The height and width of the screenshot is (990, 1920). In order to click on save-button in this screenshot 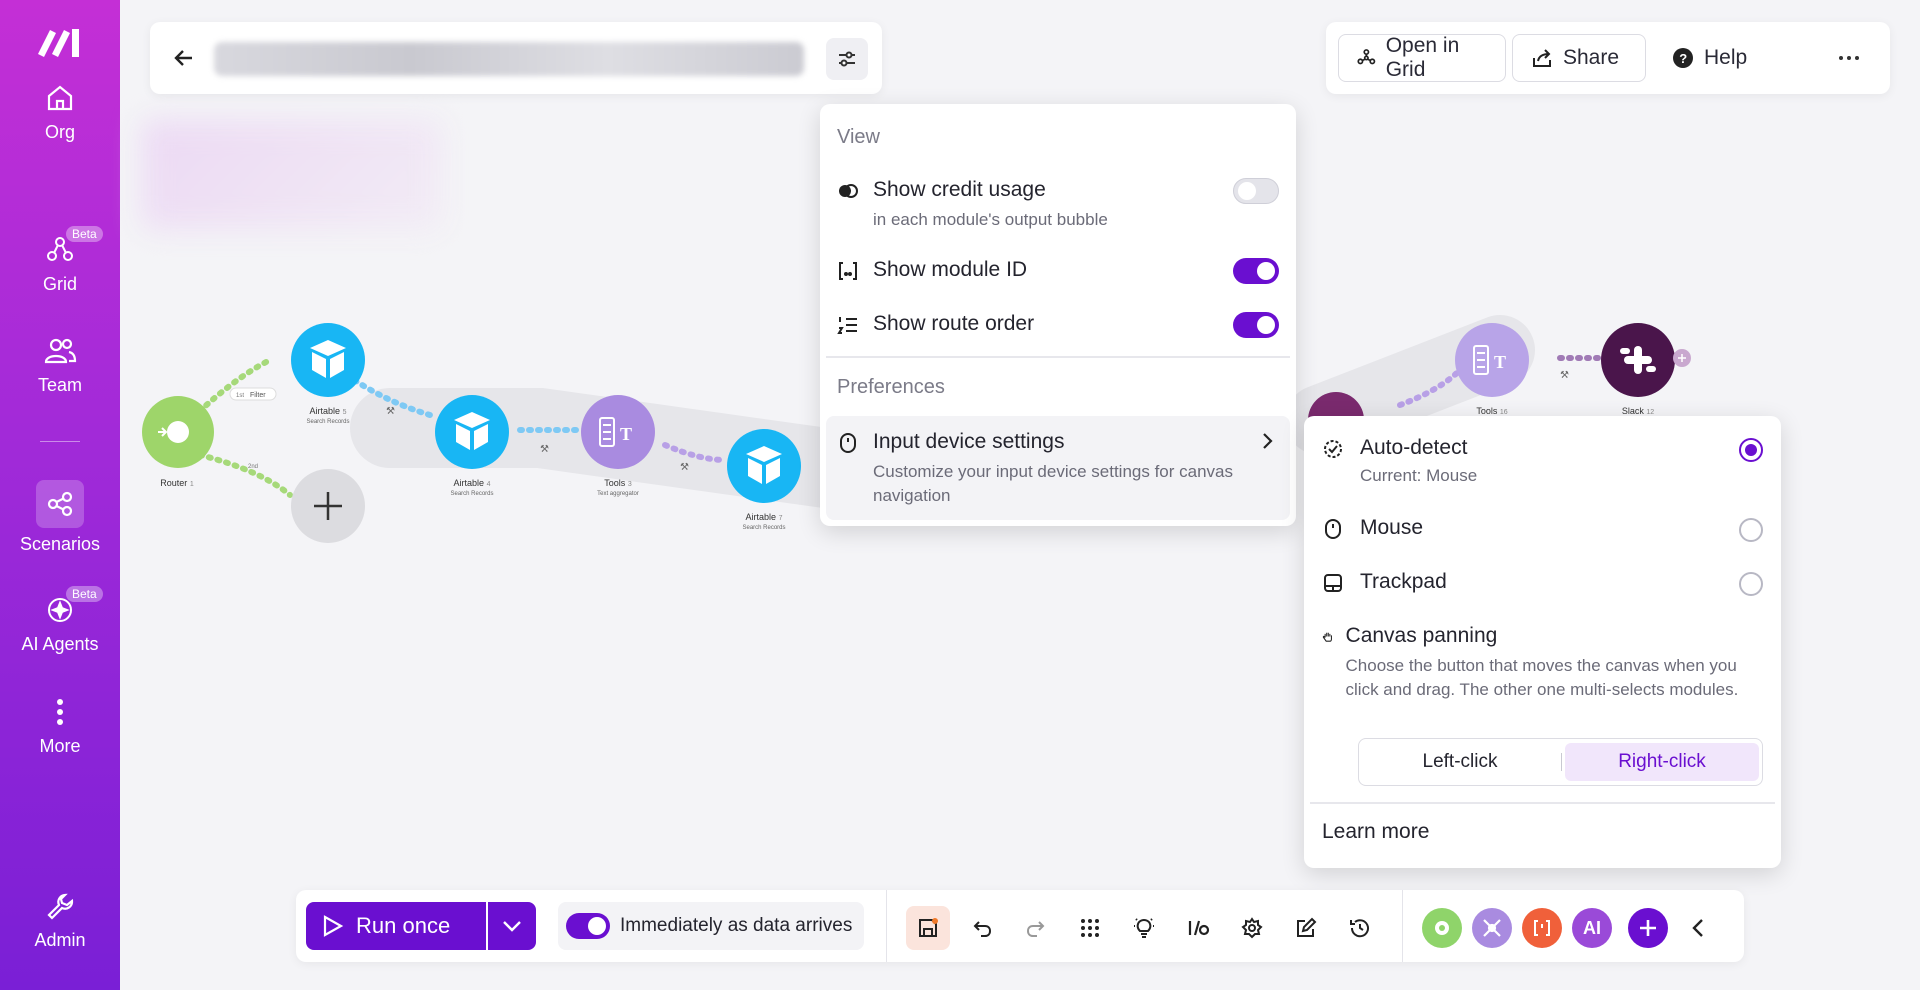, I will do `click(928, 928)`.